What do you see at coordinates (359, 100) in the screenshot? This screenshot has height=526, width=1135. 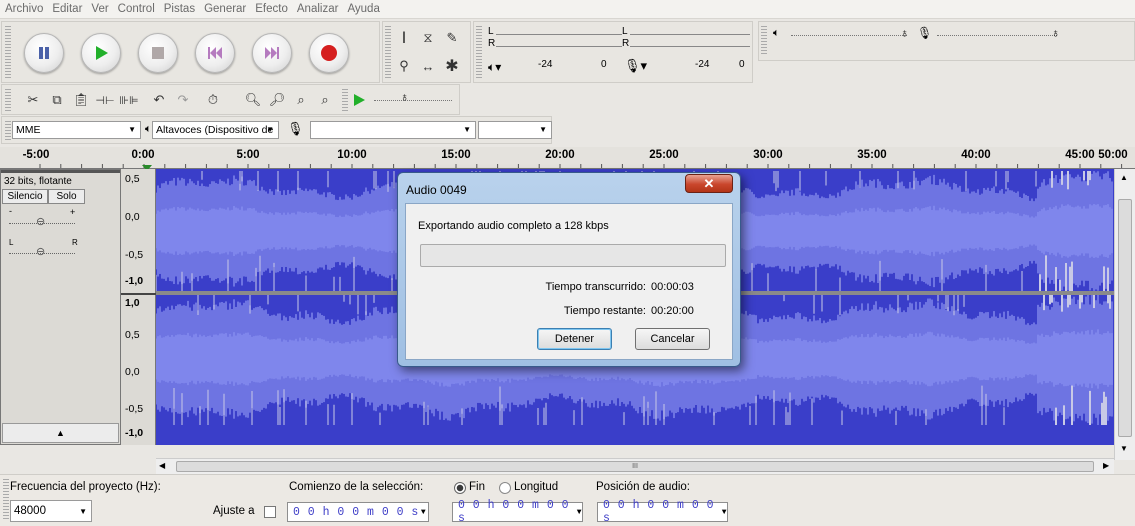 I see `play-at-speed-icon` at bounding box center [359, 100].